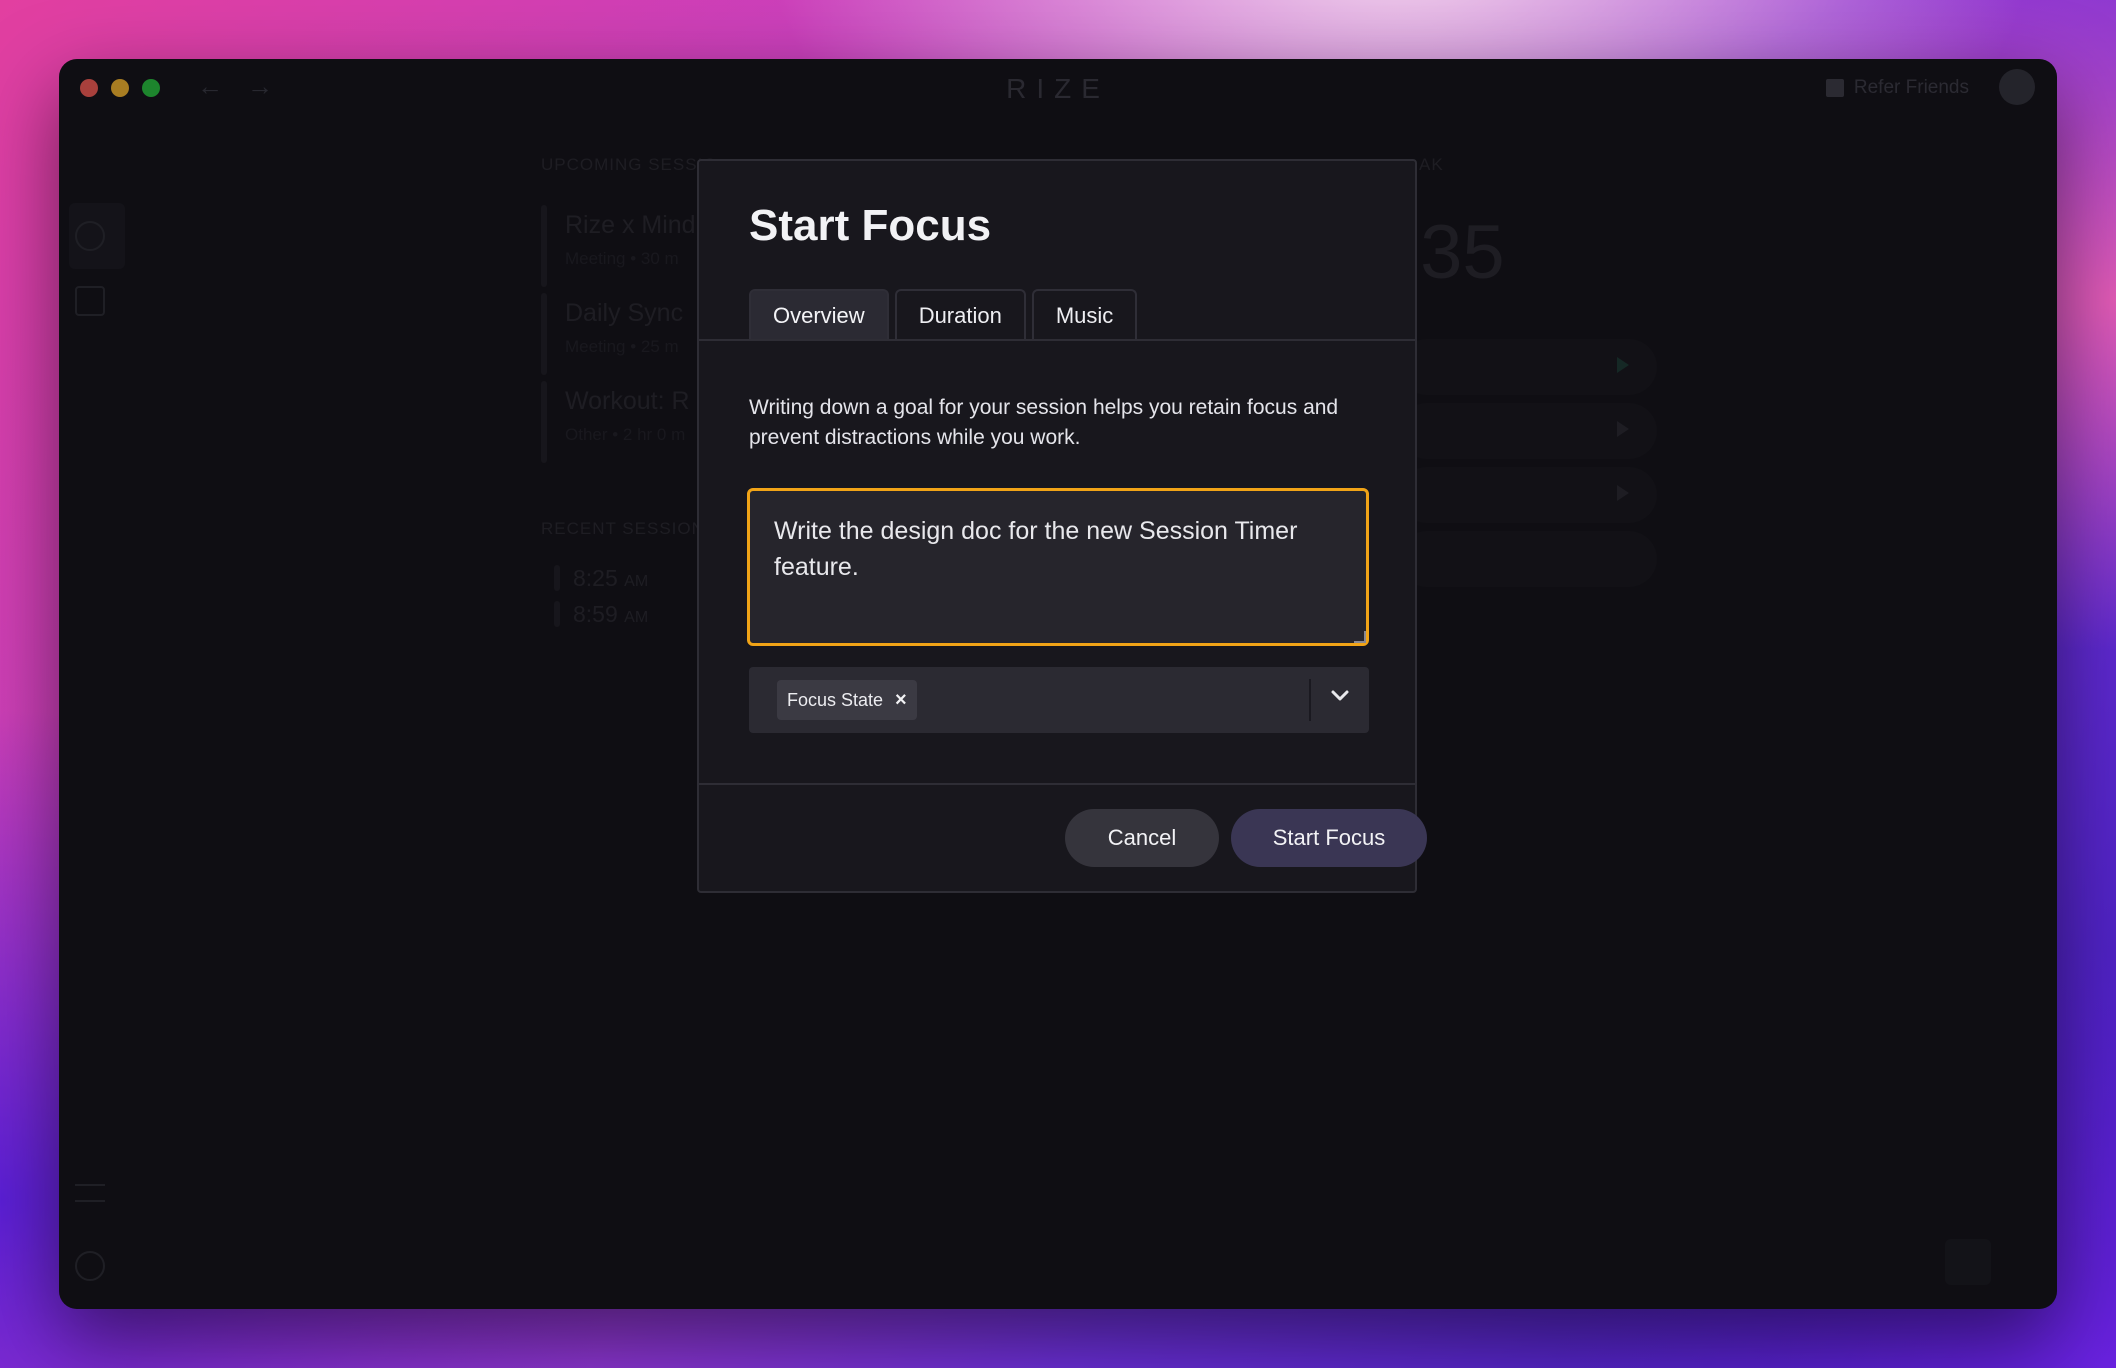 This screenshot has width=2116, height=1368. I want to click on tag-chip-label: Focus State, so click(835, 699).